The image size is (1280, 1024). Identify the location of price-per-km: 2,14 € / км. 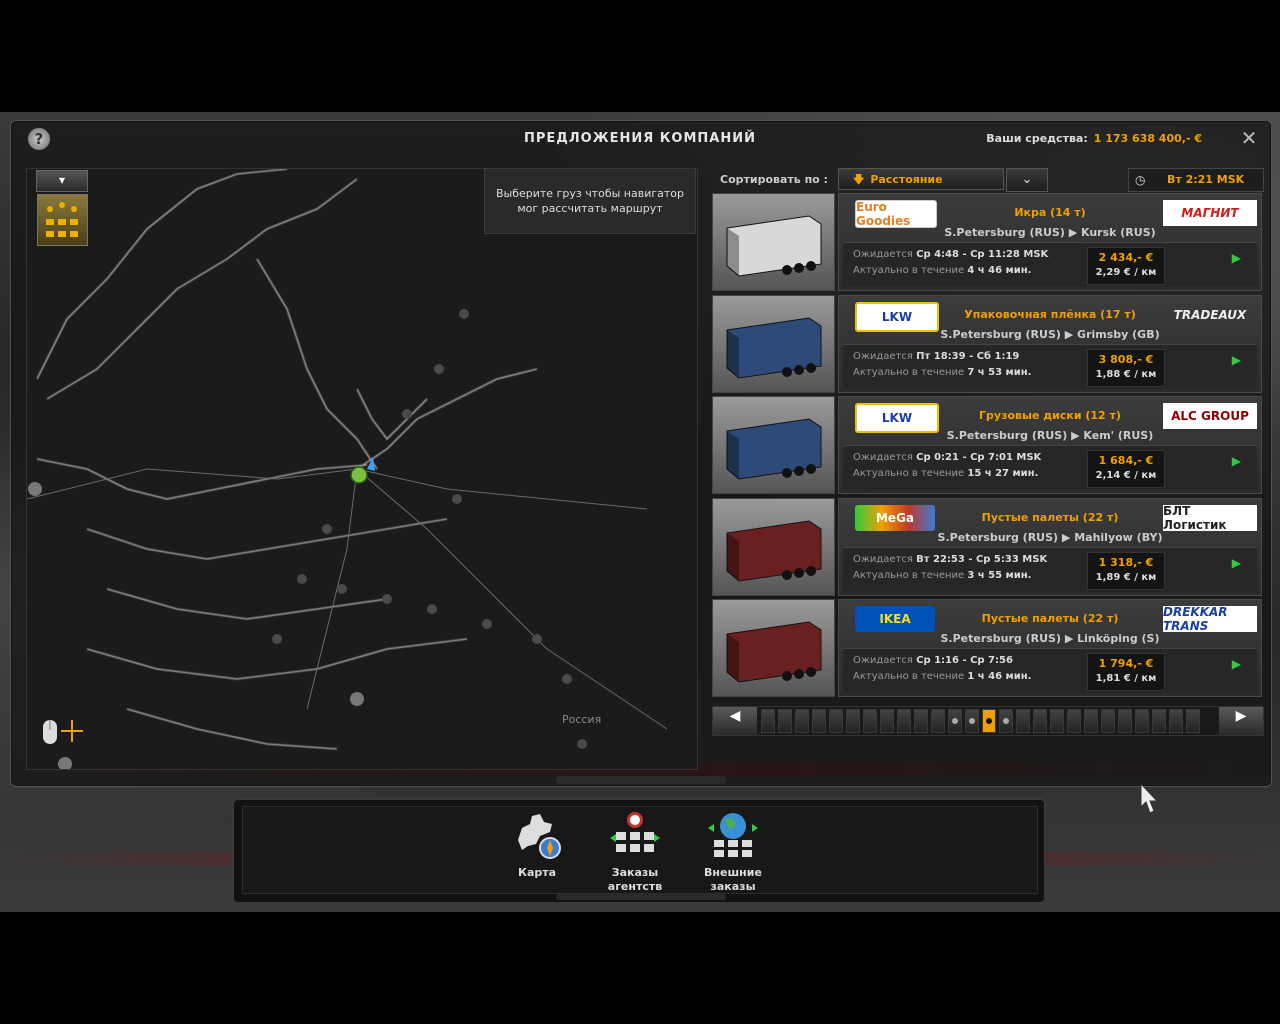
(1126, 475).